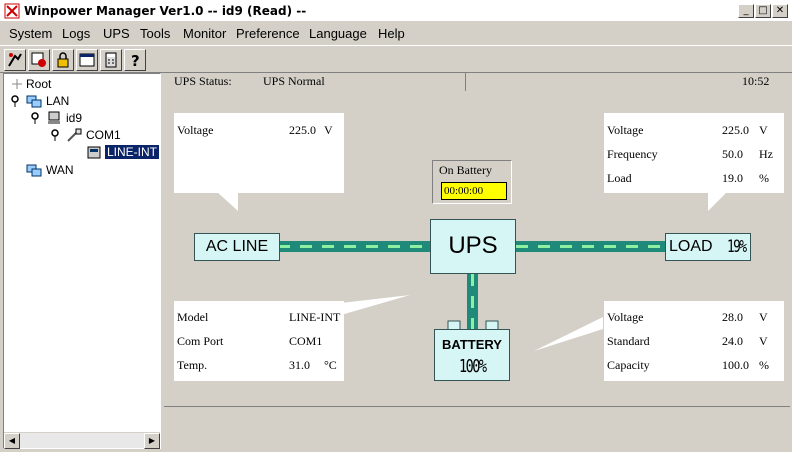  I want to click on menu-language: Language, so click(338, 33).